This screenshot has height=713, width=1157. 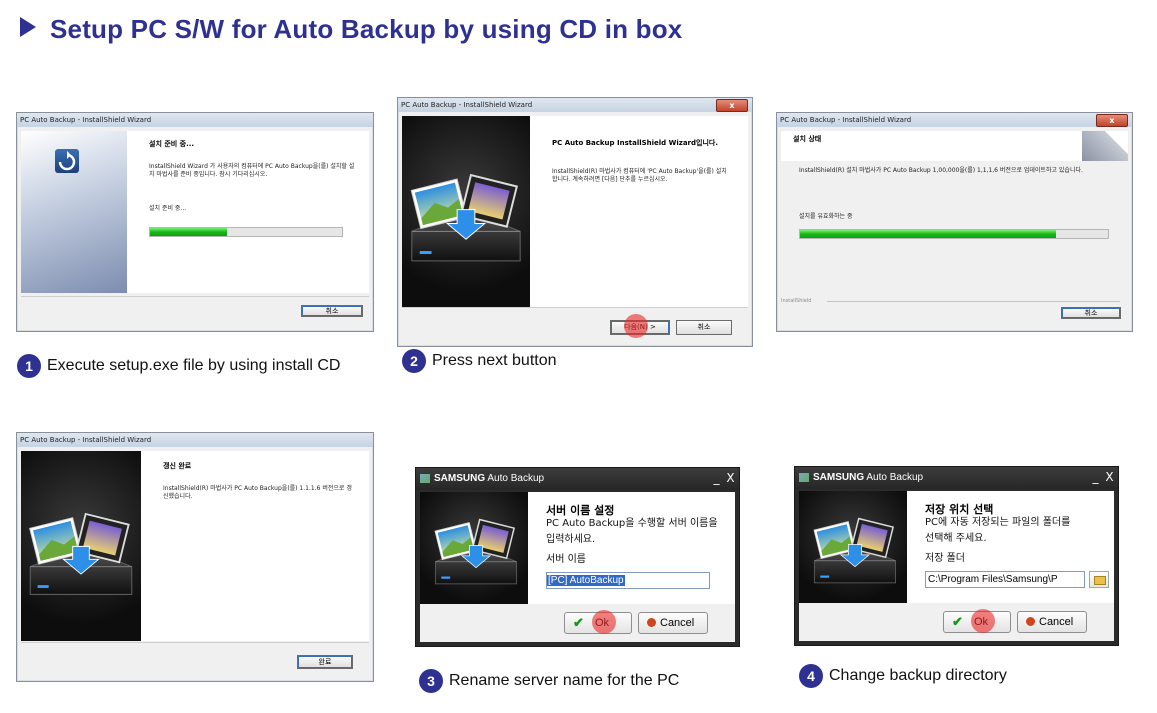 What do you see at coordinates (945, 558) in the screenshot?
I see `field-label: 저장 폴더` at bounding box center [945, 558].